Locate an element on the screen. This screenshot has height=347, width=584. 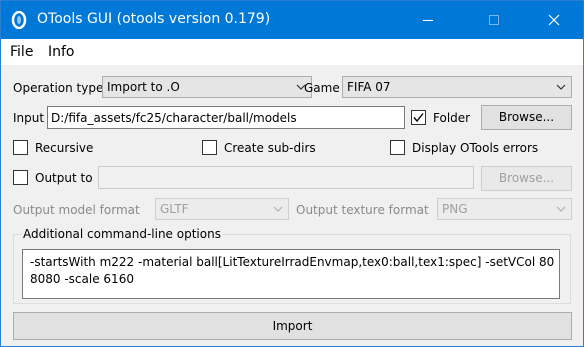
model-format-value: GLTF is located at coordinates (174, 209).